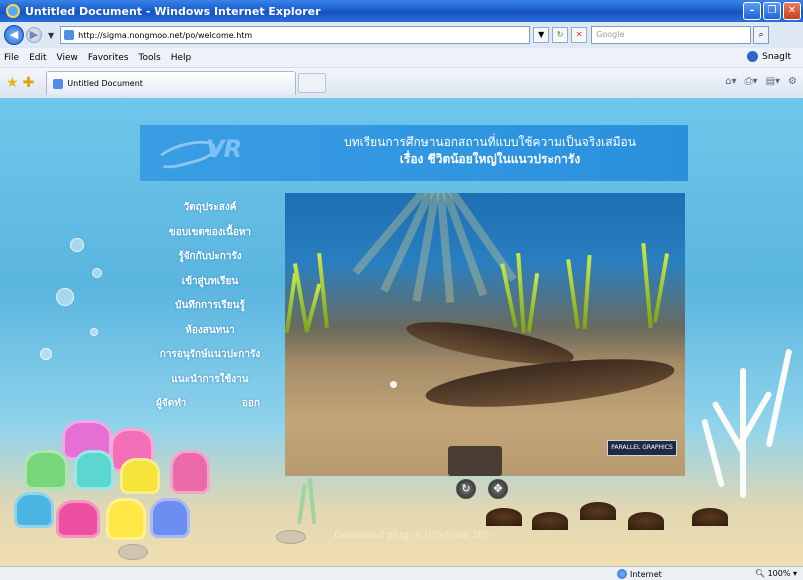 Image resolution: width=803 pixels, height=580 pixels. Describe the element at coordinates (751, 81) in the screenshot. I see `print-icon: ⎙▾` at that location.